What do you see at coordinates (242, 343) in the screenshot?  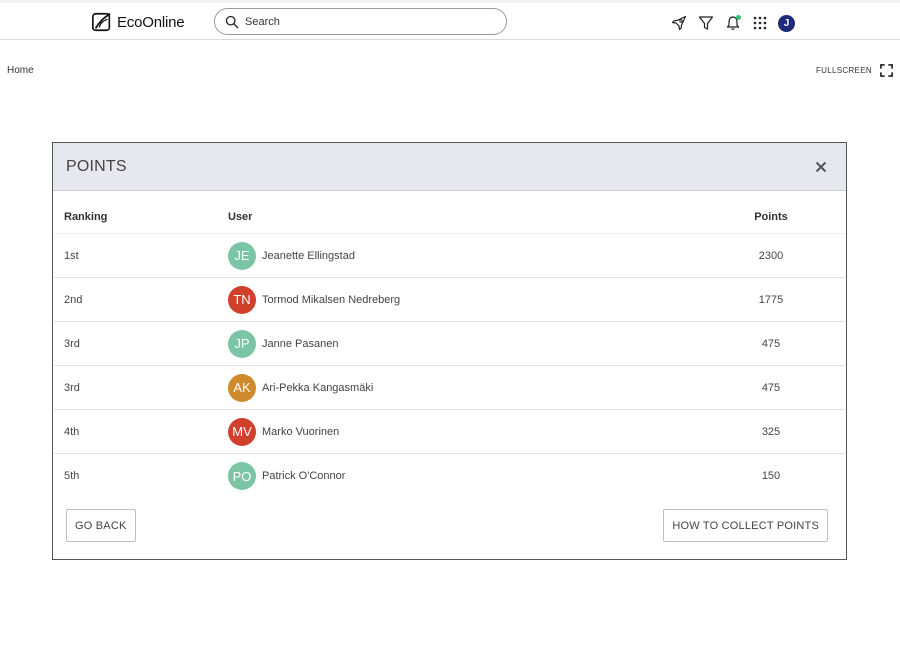 I see `avatar: JP` at bounding box center [242, 343].